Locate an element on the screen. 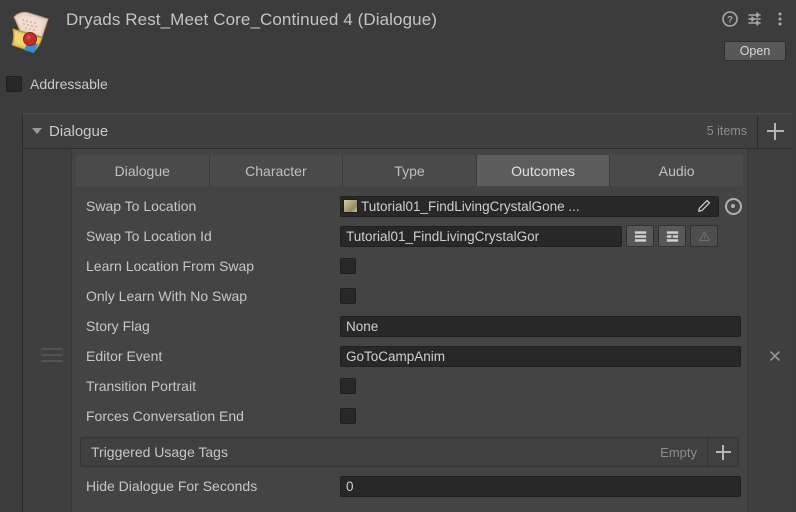  editor-event-label: Editor Event is located at coordinates (124, 356).